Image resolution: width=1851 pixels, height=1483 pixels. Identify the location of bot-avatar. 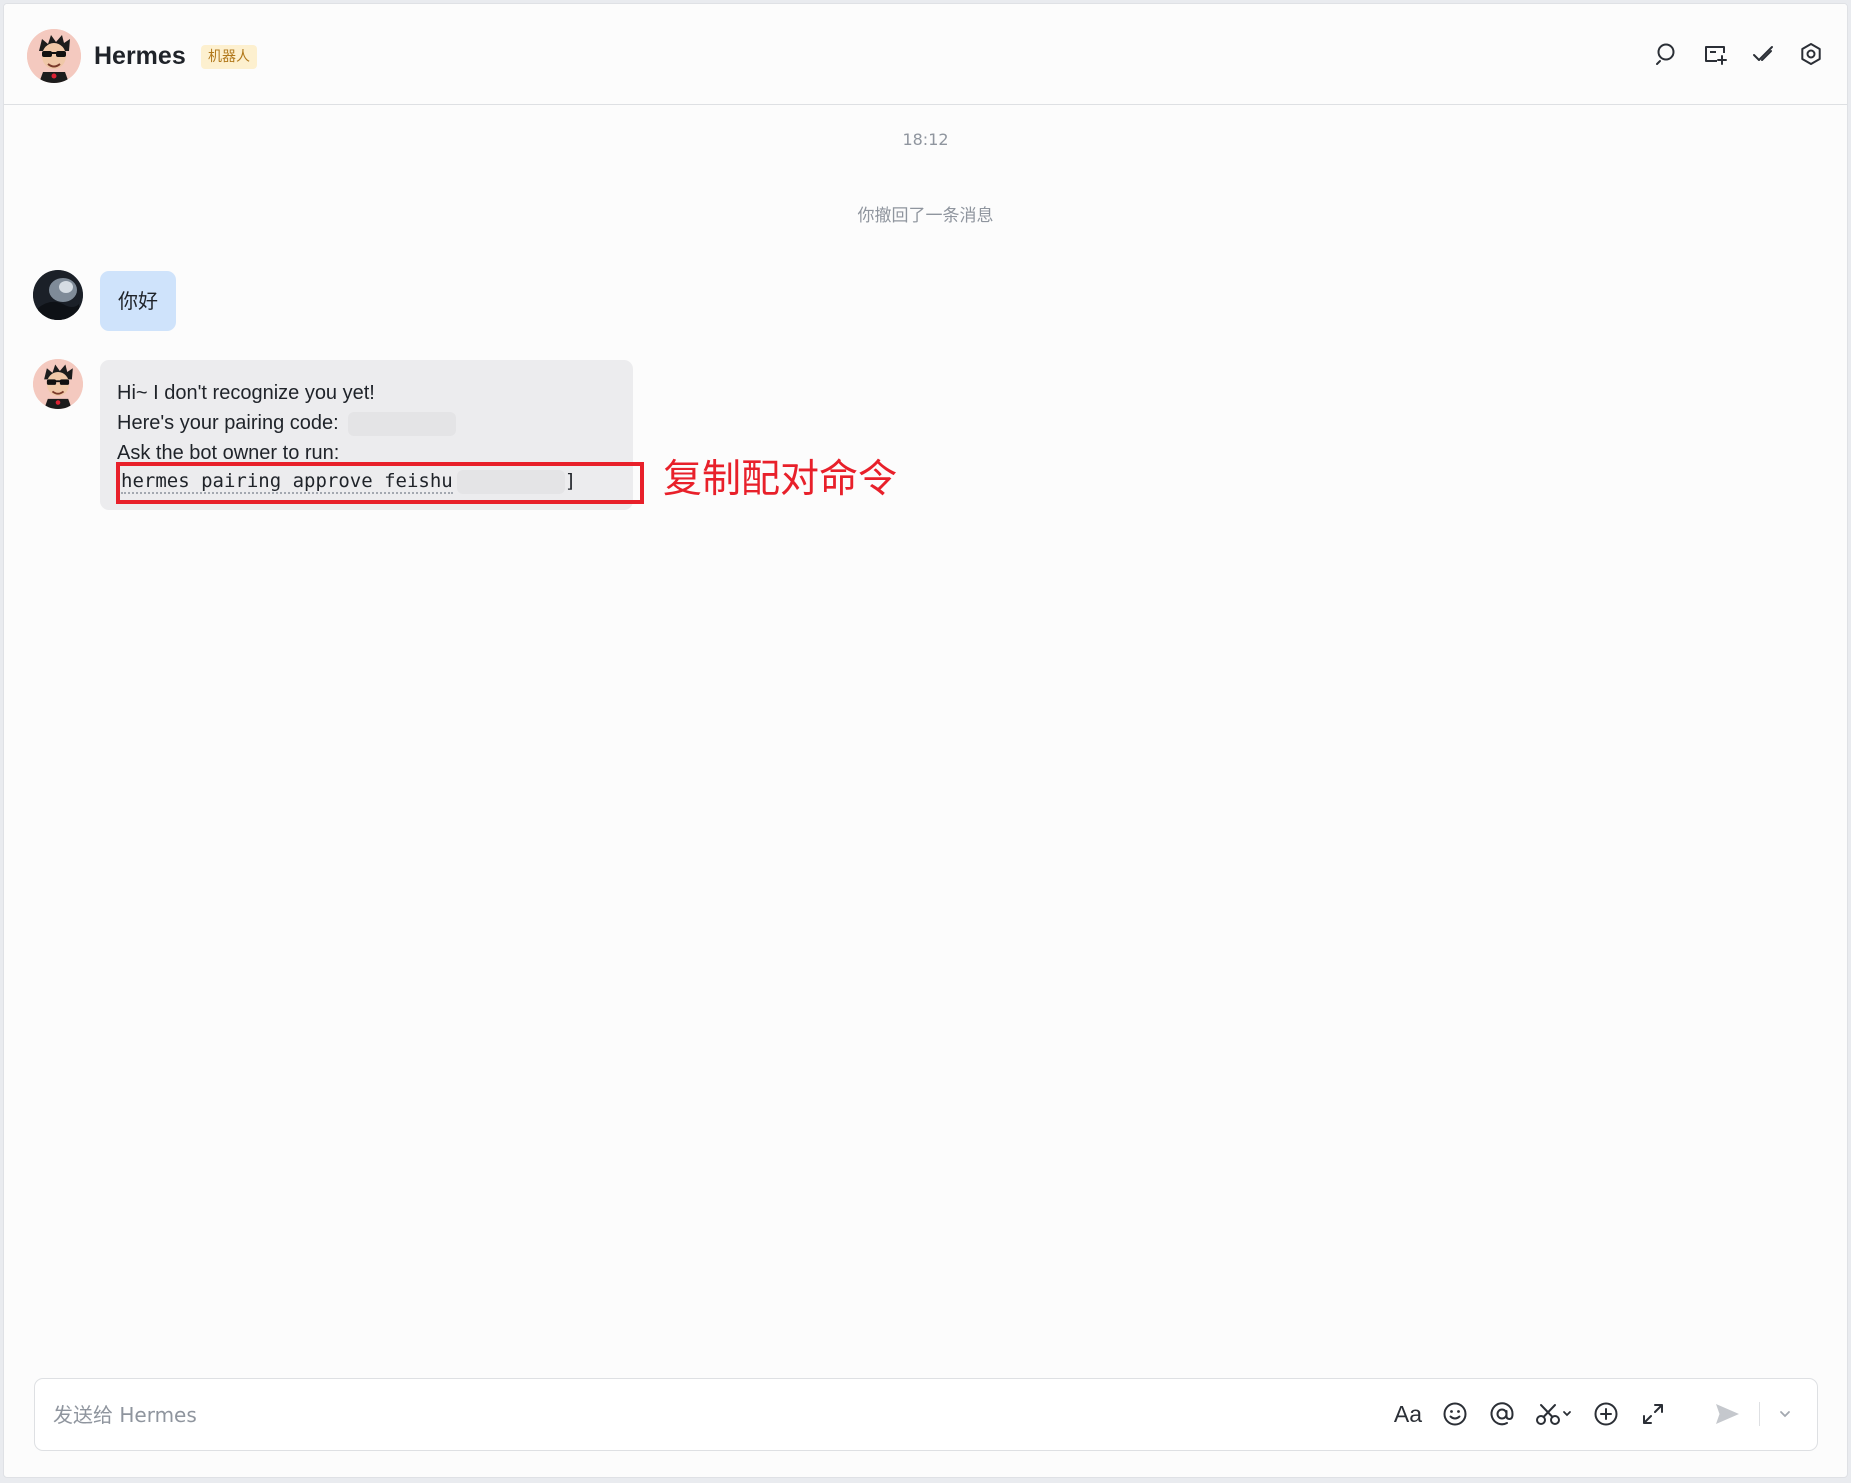
(54, 56).